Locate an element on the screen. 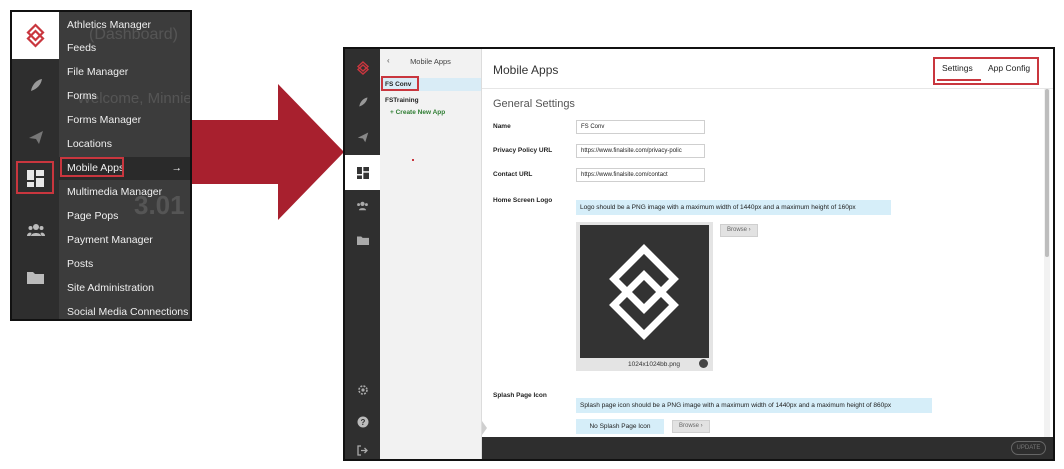 The width and height of the screenshot is (1064, 469). logout-icon is located at coordinates (362, 448).